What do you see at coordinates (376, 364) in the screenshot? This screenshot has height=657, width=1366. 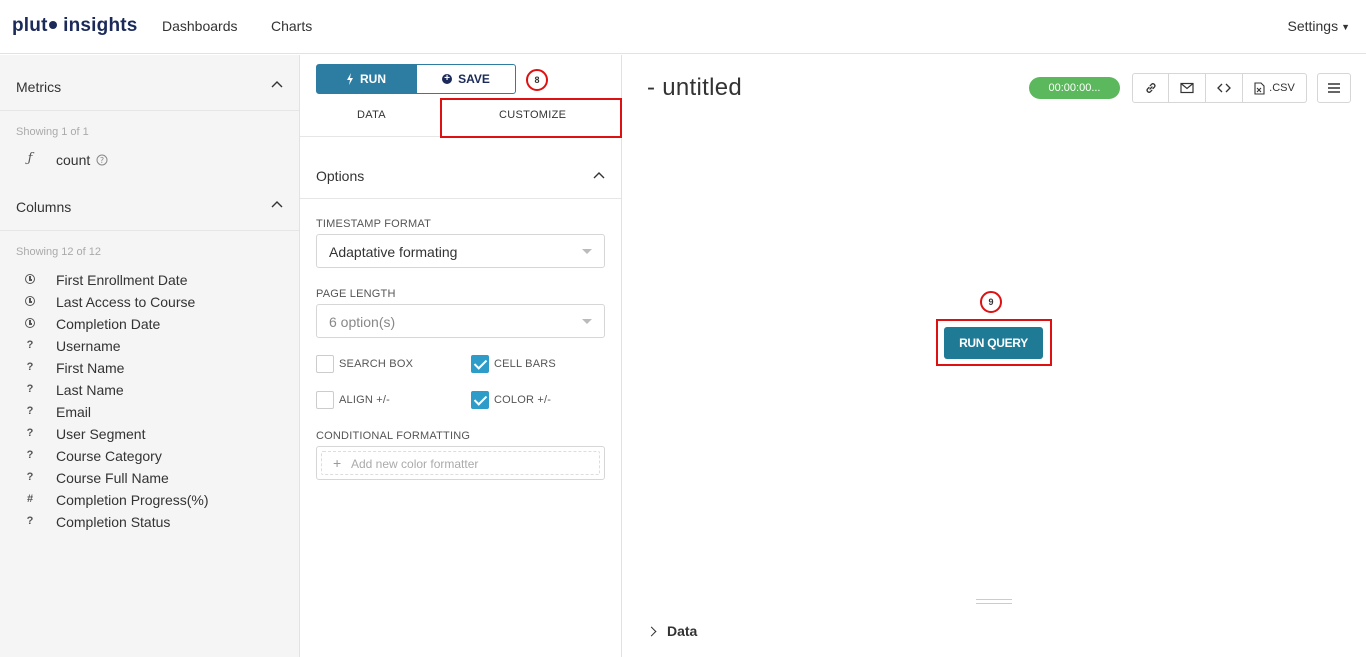 I see `search-box-label: SEARCH BOX` at bounding box center [376, 364].